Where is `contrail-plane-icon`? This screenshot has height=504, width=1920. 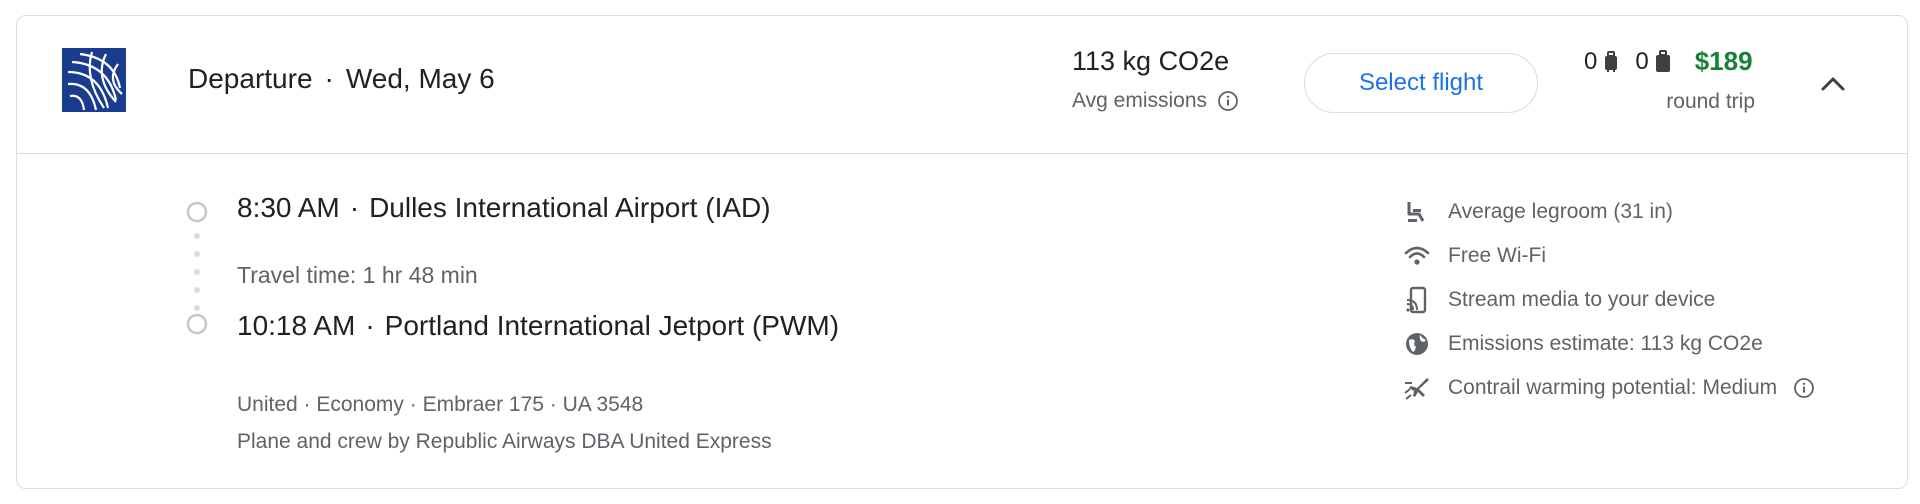 contrail-plane-icon is located at coordinates (1417, 388).